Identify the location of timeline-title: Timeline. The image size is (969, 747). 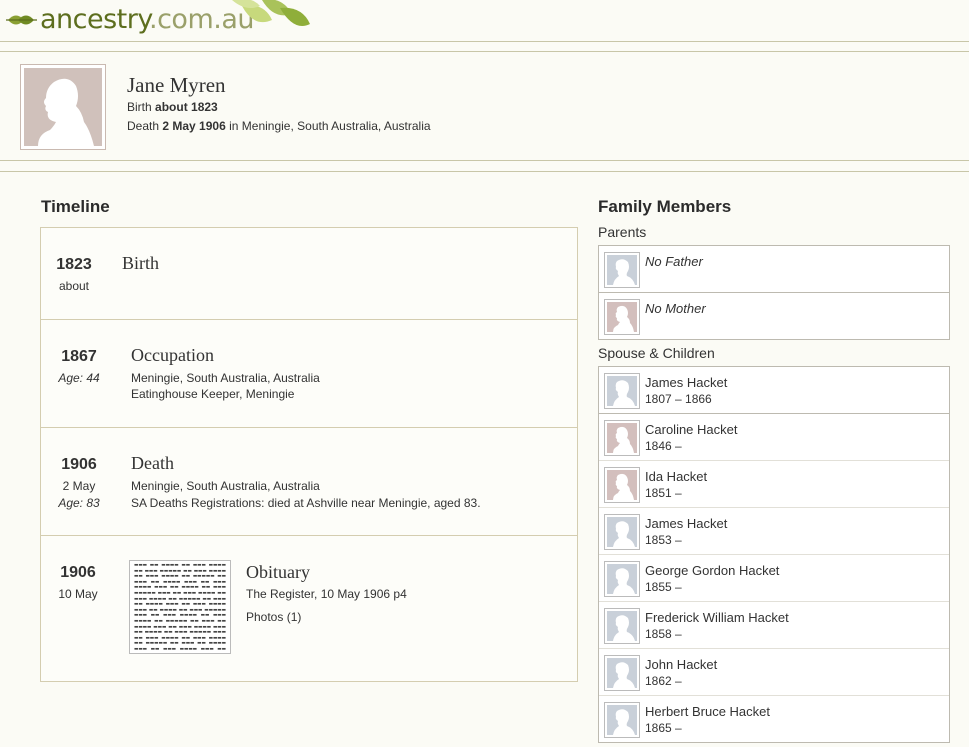
(75, 206).